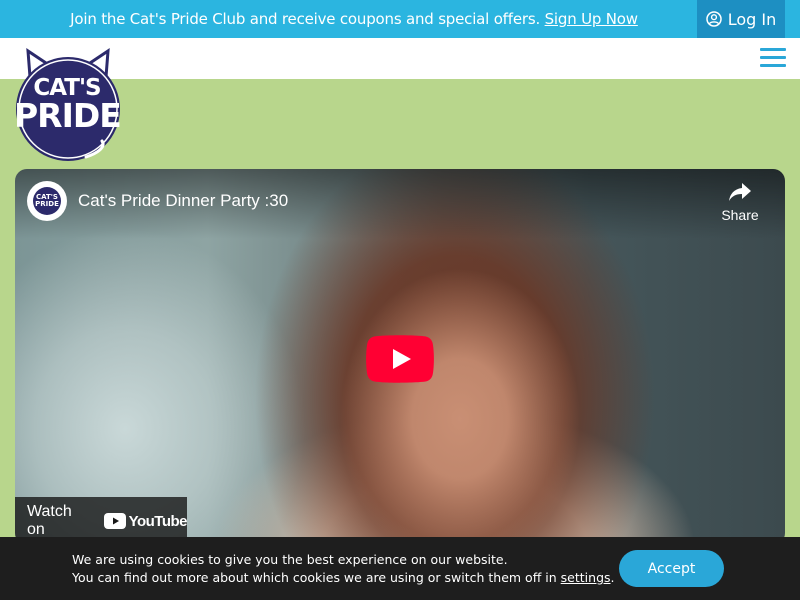  Describe the element at coordinates (671, 568) in the screenshot. I see `accept-cookies-button: Accept` at that location.